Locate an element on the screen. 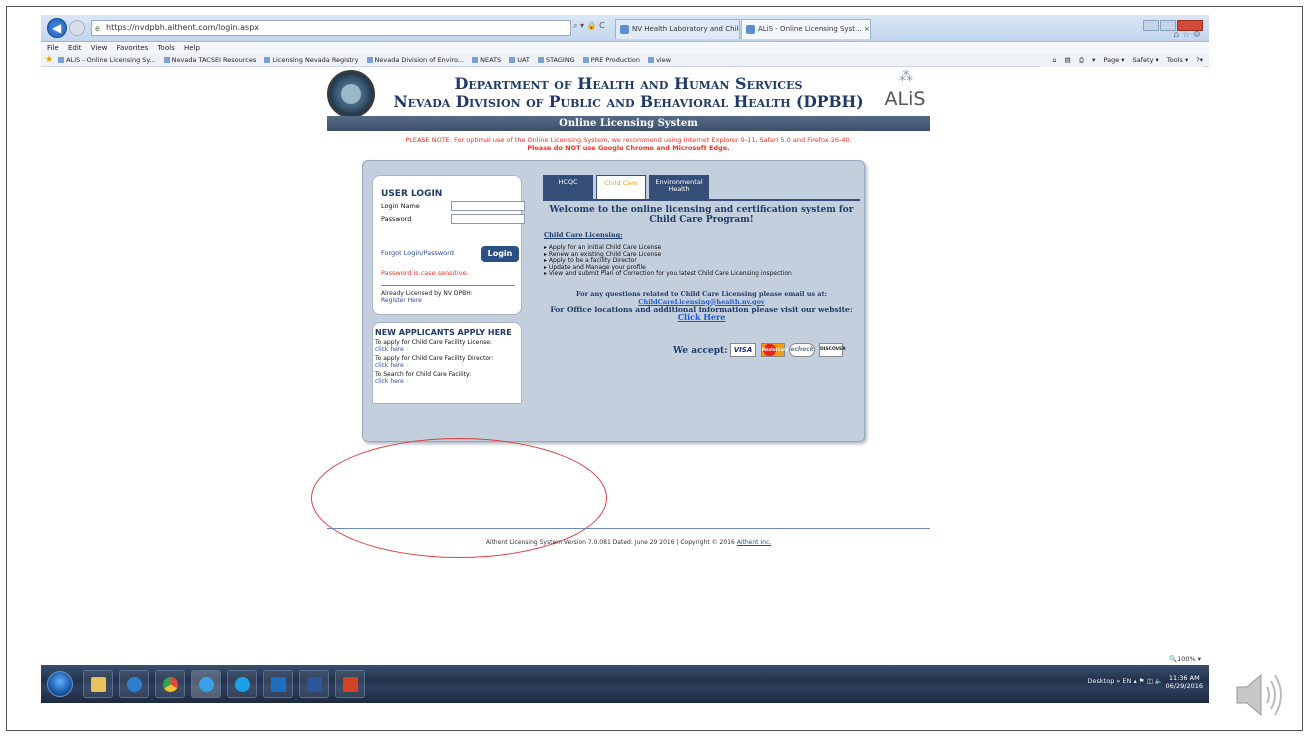 The image size is (1309, 737). chrome-icon is located at coordinates (170, 684).